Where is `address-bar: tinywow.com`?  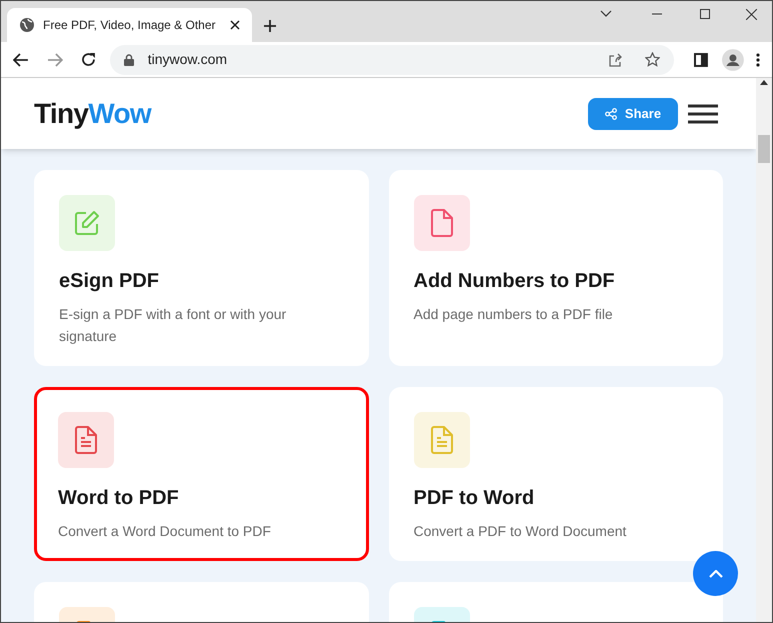 address-bar: tinywow.com is located at coordinates (392, 59).